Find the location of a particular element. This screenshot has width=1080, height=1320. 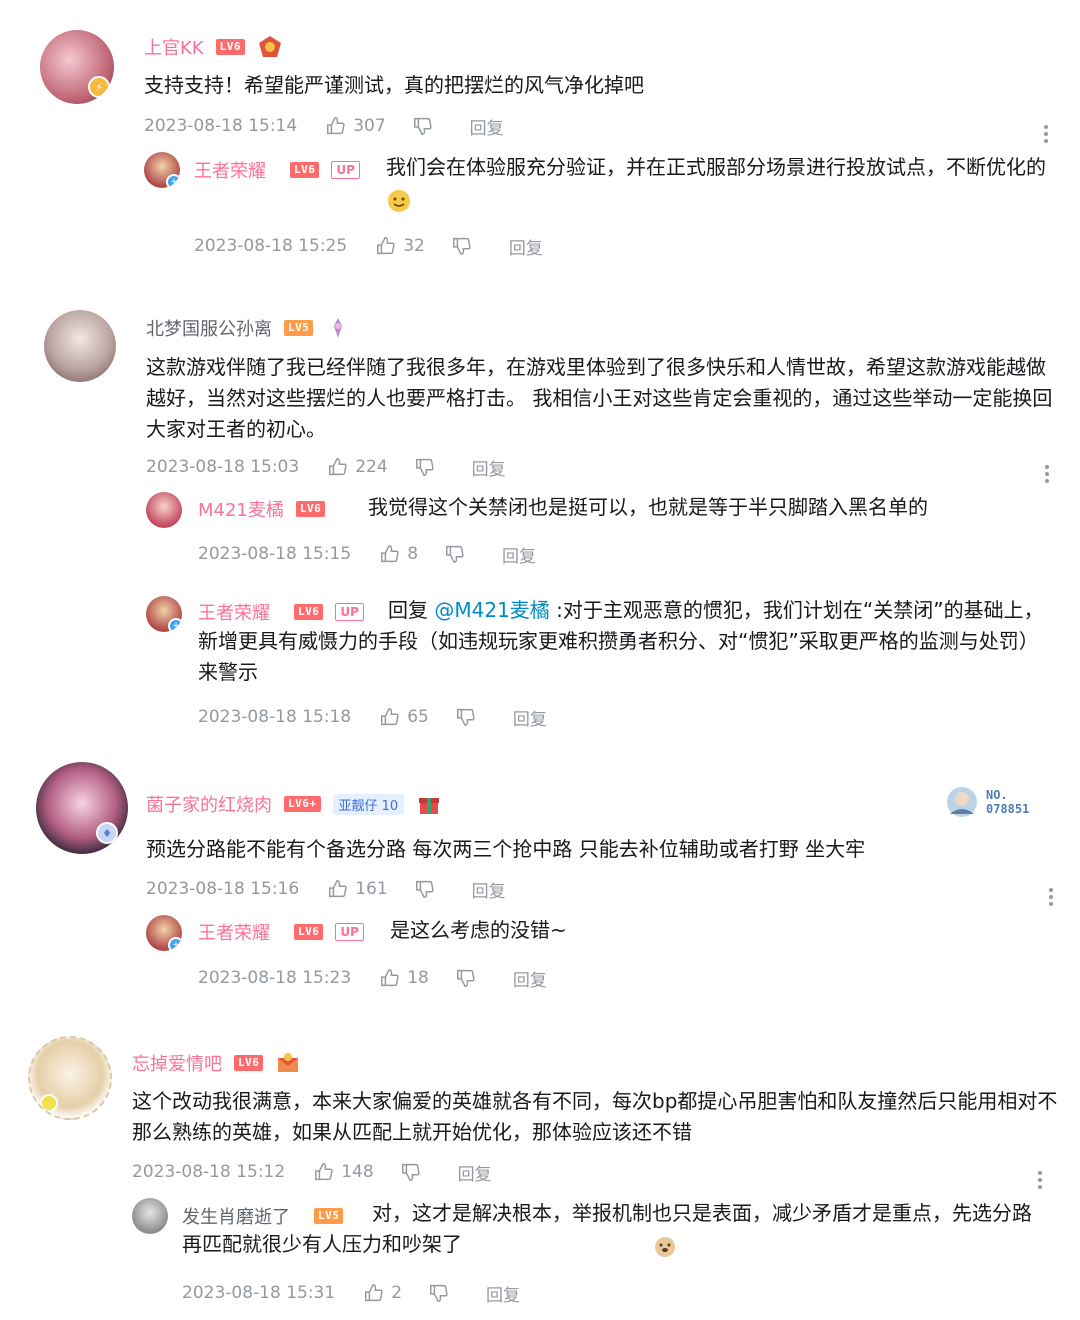

medal-icon is located at coordinates (338, 328).